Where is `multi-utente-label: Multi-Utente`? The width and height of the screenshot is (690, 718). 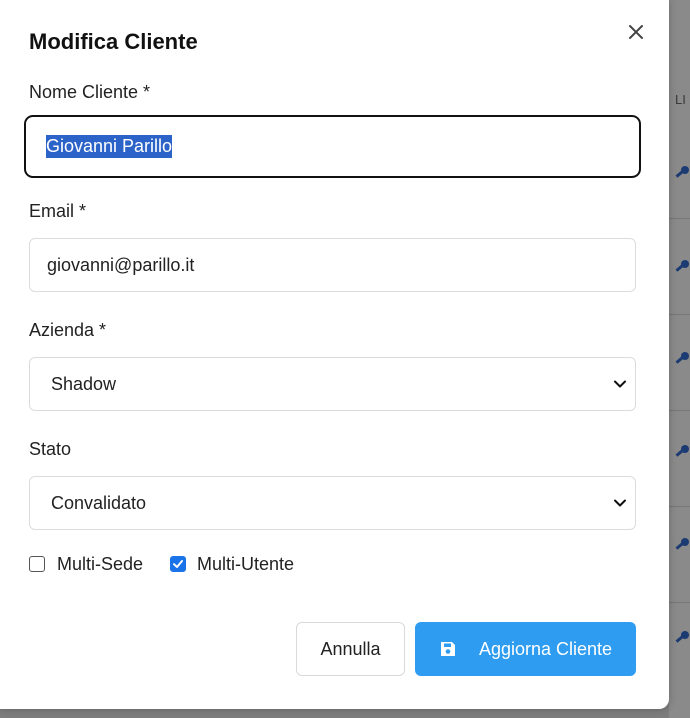 multi-utente-label: Multi-Utente is located at coordinates (245, 564).